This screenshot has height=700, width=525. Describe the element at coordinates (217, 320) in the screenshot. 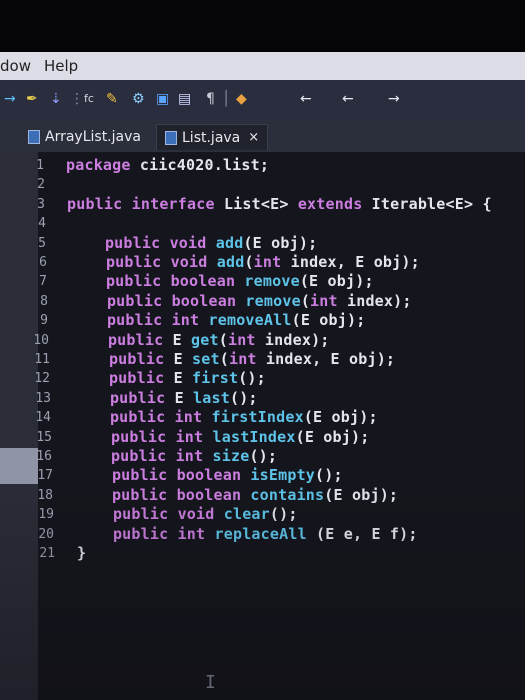

I see `code-line: public int removeAll(E obj);` at that location.